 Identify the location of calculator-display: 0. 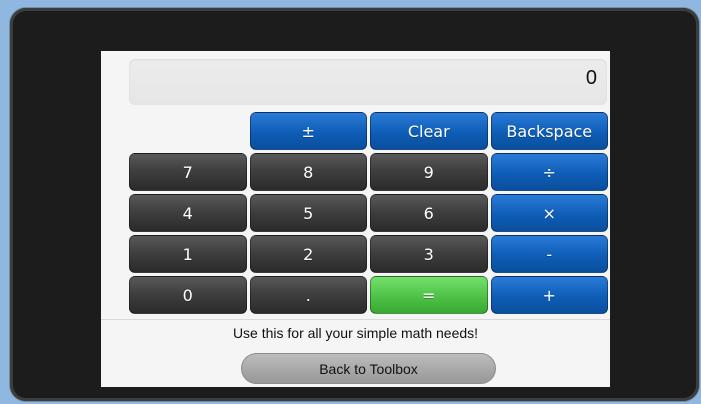
(368, 82).